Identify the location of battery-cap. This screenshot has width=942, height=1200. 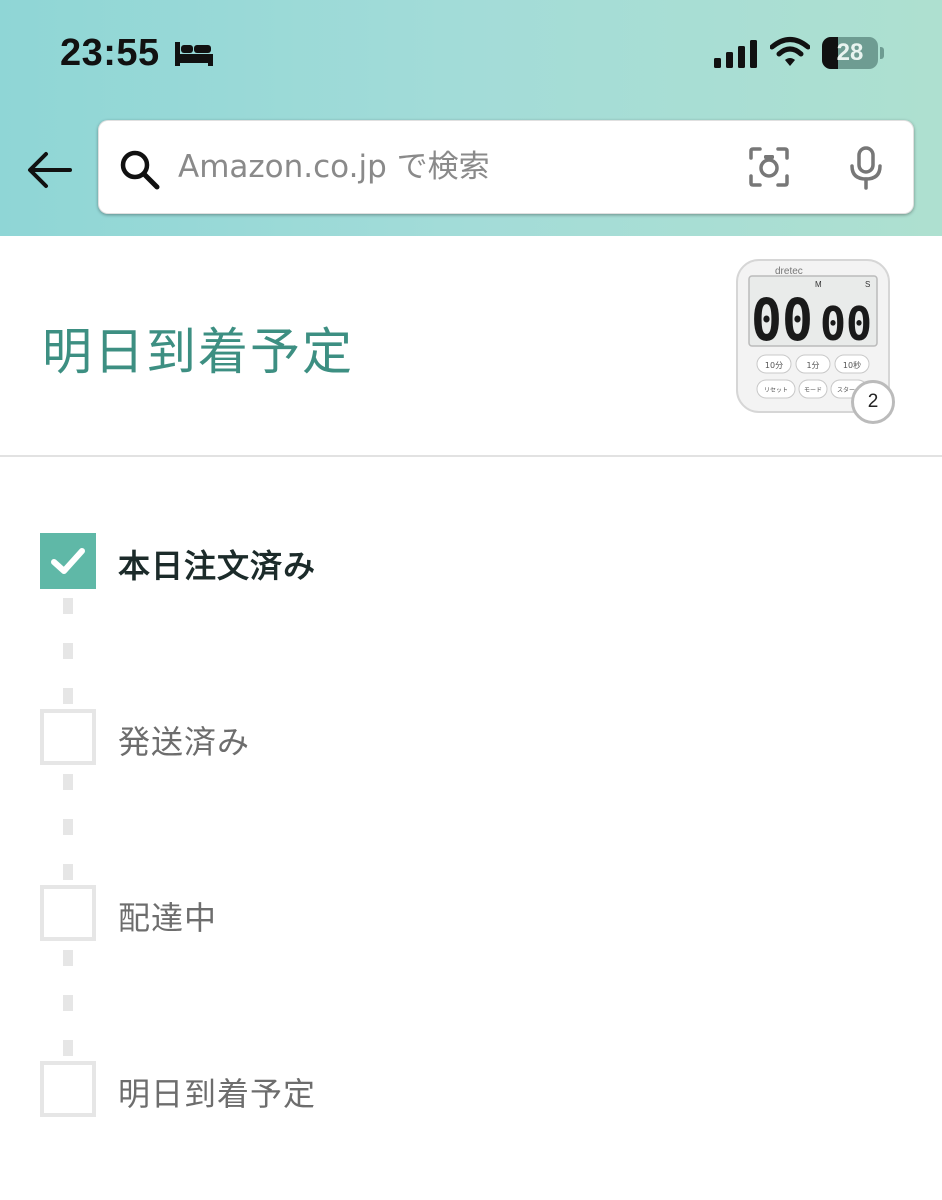
(882, 53).